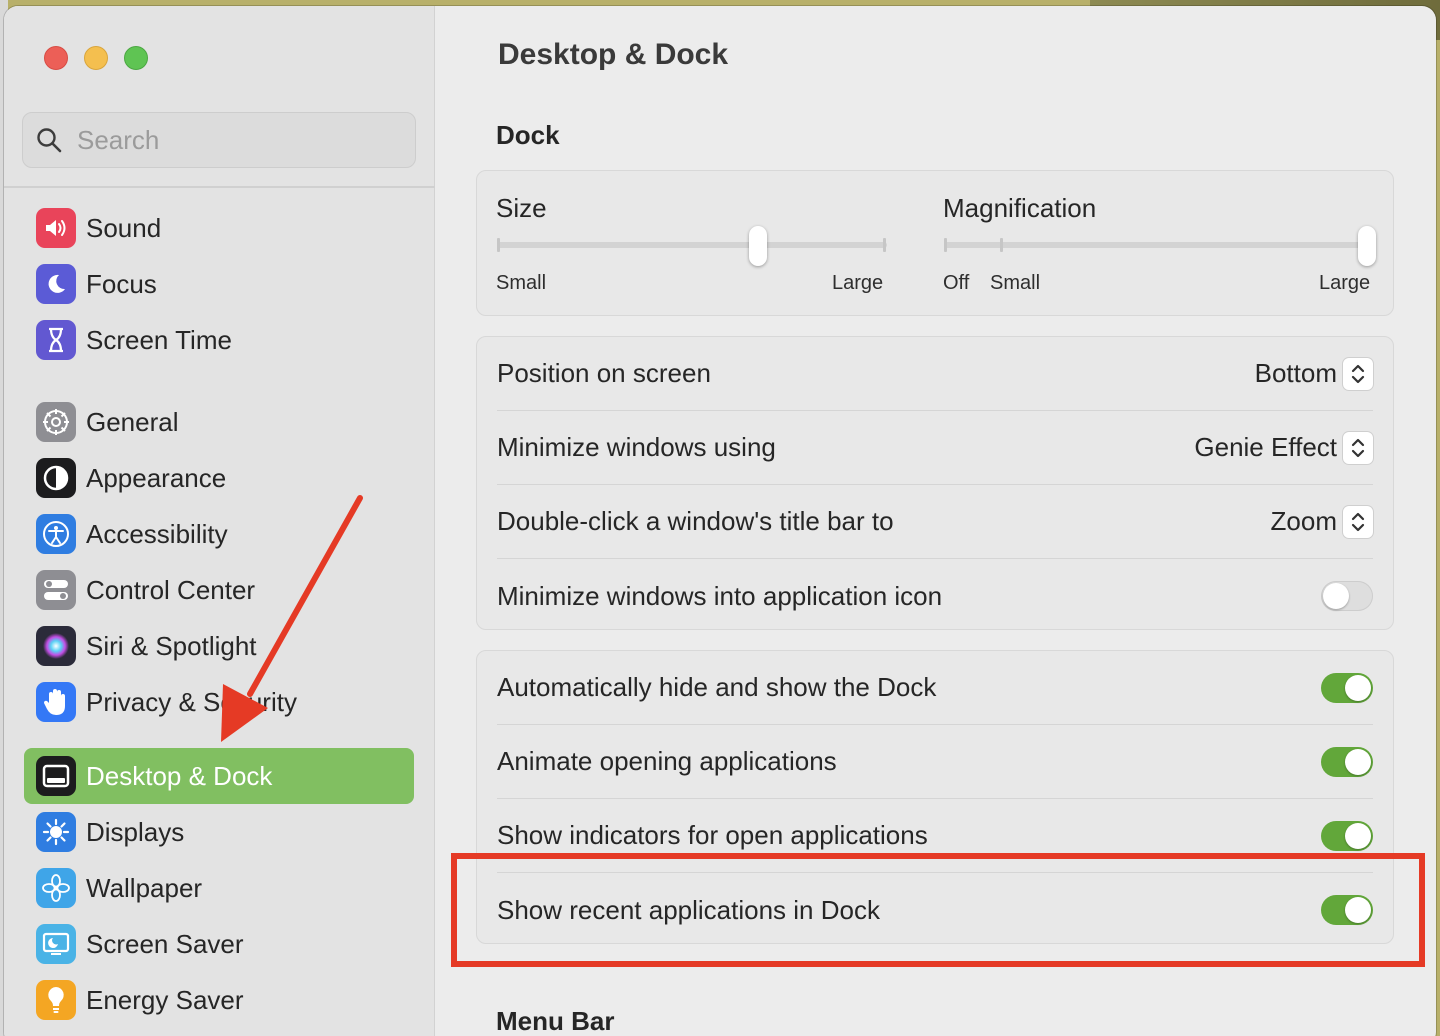 Image resolution: width=1440 pixels, height=1036 pixels. What do you see at coordinates (56, 340) in the screenshot?
I see `hourglass-icon` at bounding box center [56, 340].